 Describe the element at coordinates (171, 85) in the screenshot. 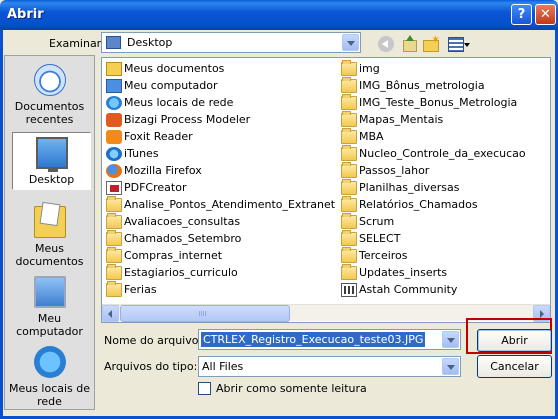

I see `list-item-label: Meu computador` at that location.